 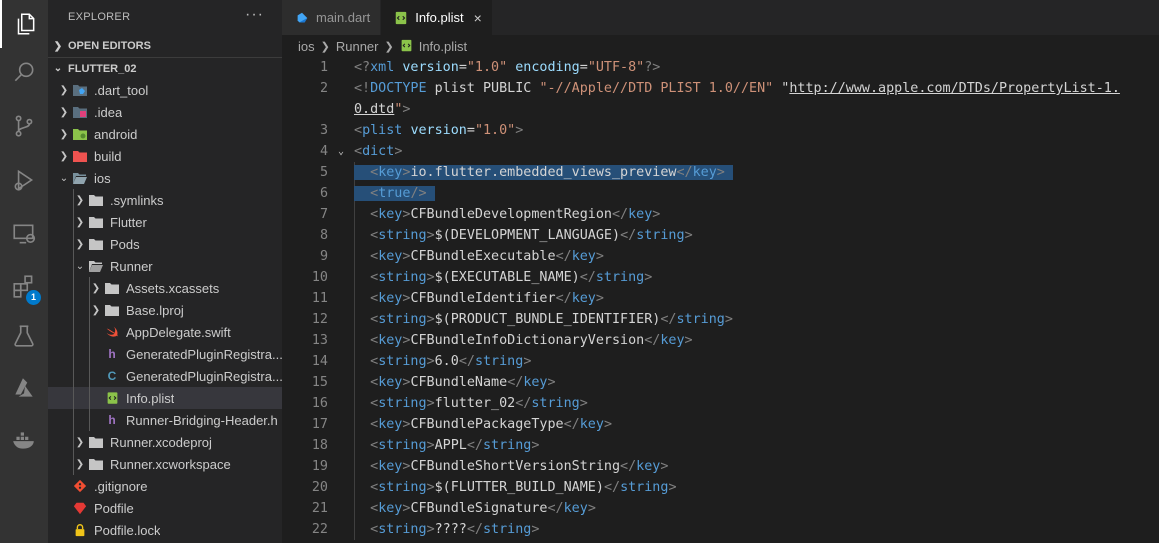 What do you see at coordinates (319, 508) in the screenshot?
I see `line-number: 21` at bounding box center [319, 508].